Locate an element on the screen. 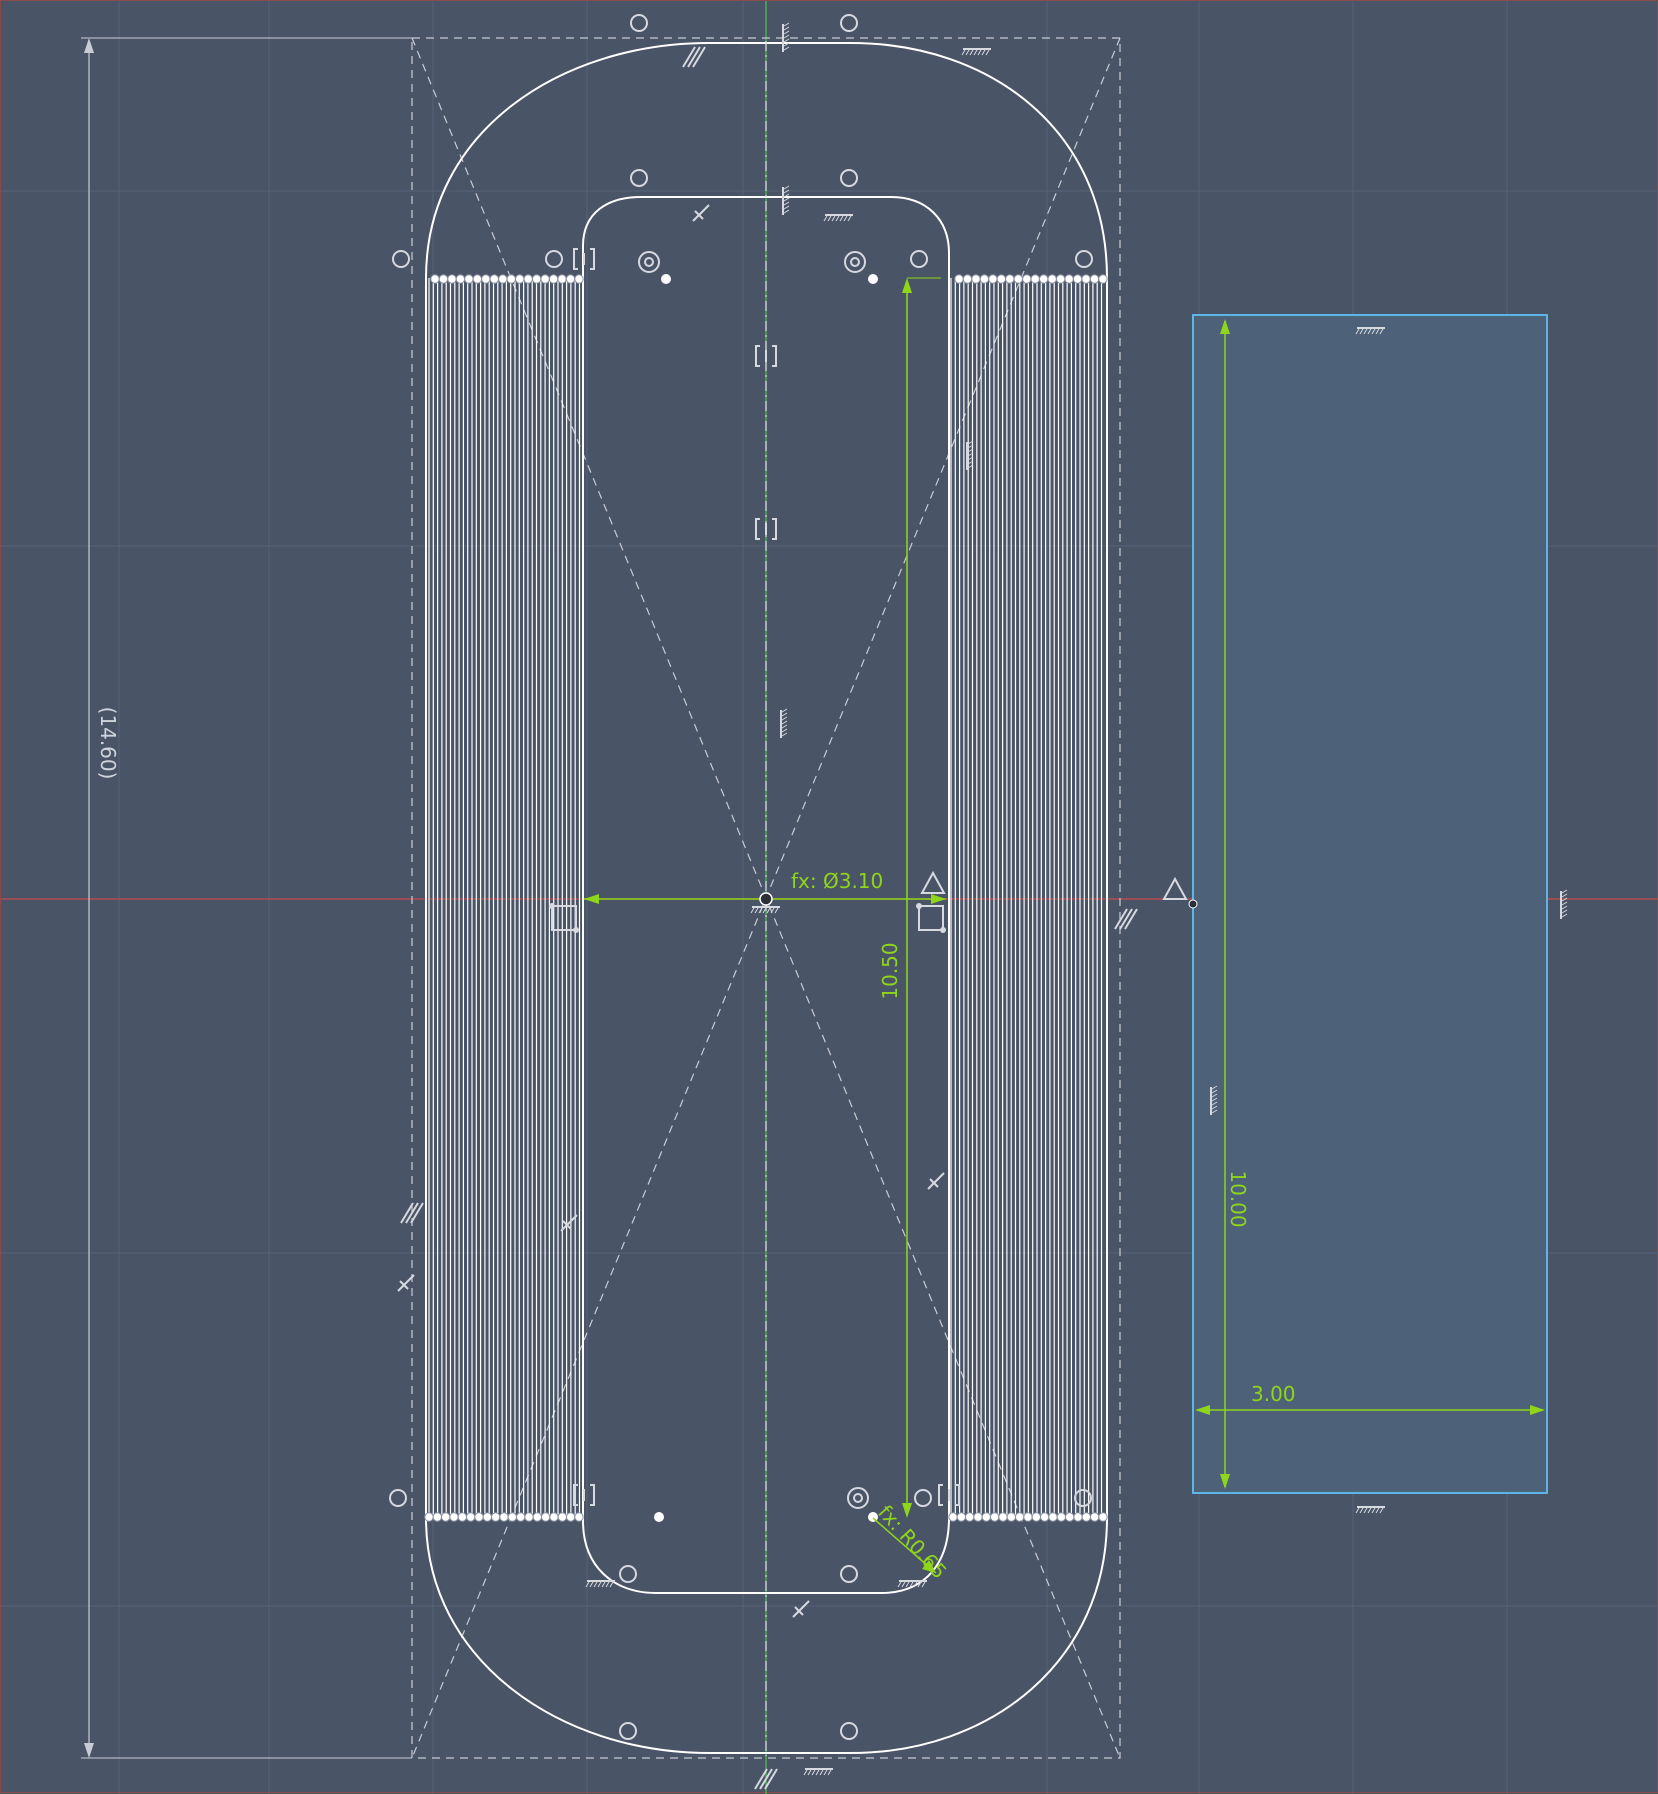 Image resolution: width=1658 pixels, height=1794 pixels. slot-diameter-label: fx: Ø3.10 is located at coordinates (837, 881).